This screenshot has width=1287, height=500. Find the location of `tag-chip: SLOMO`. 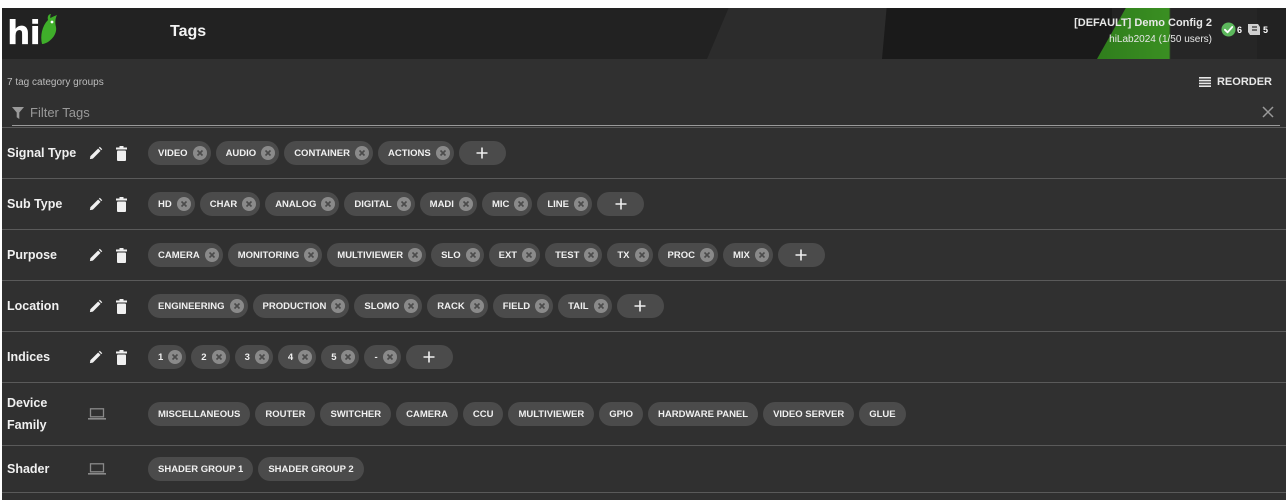

tag-chip: SLOMO is located at coordinates (388, 306).